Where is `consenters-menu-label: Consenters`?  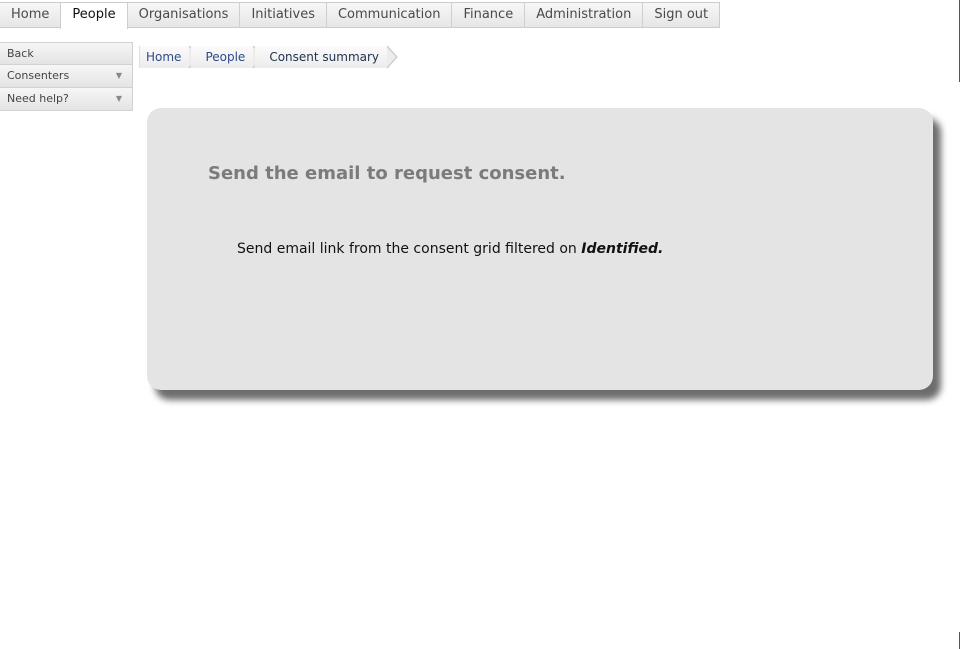
consenters-menu-label: Consenters is located at coordinates (38, 75).